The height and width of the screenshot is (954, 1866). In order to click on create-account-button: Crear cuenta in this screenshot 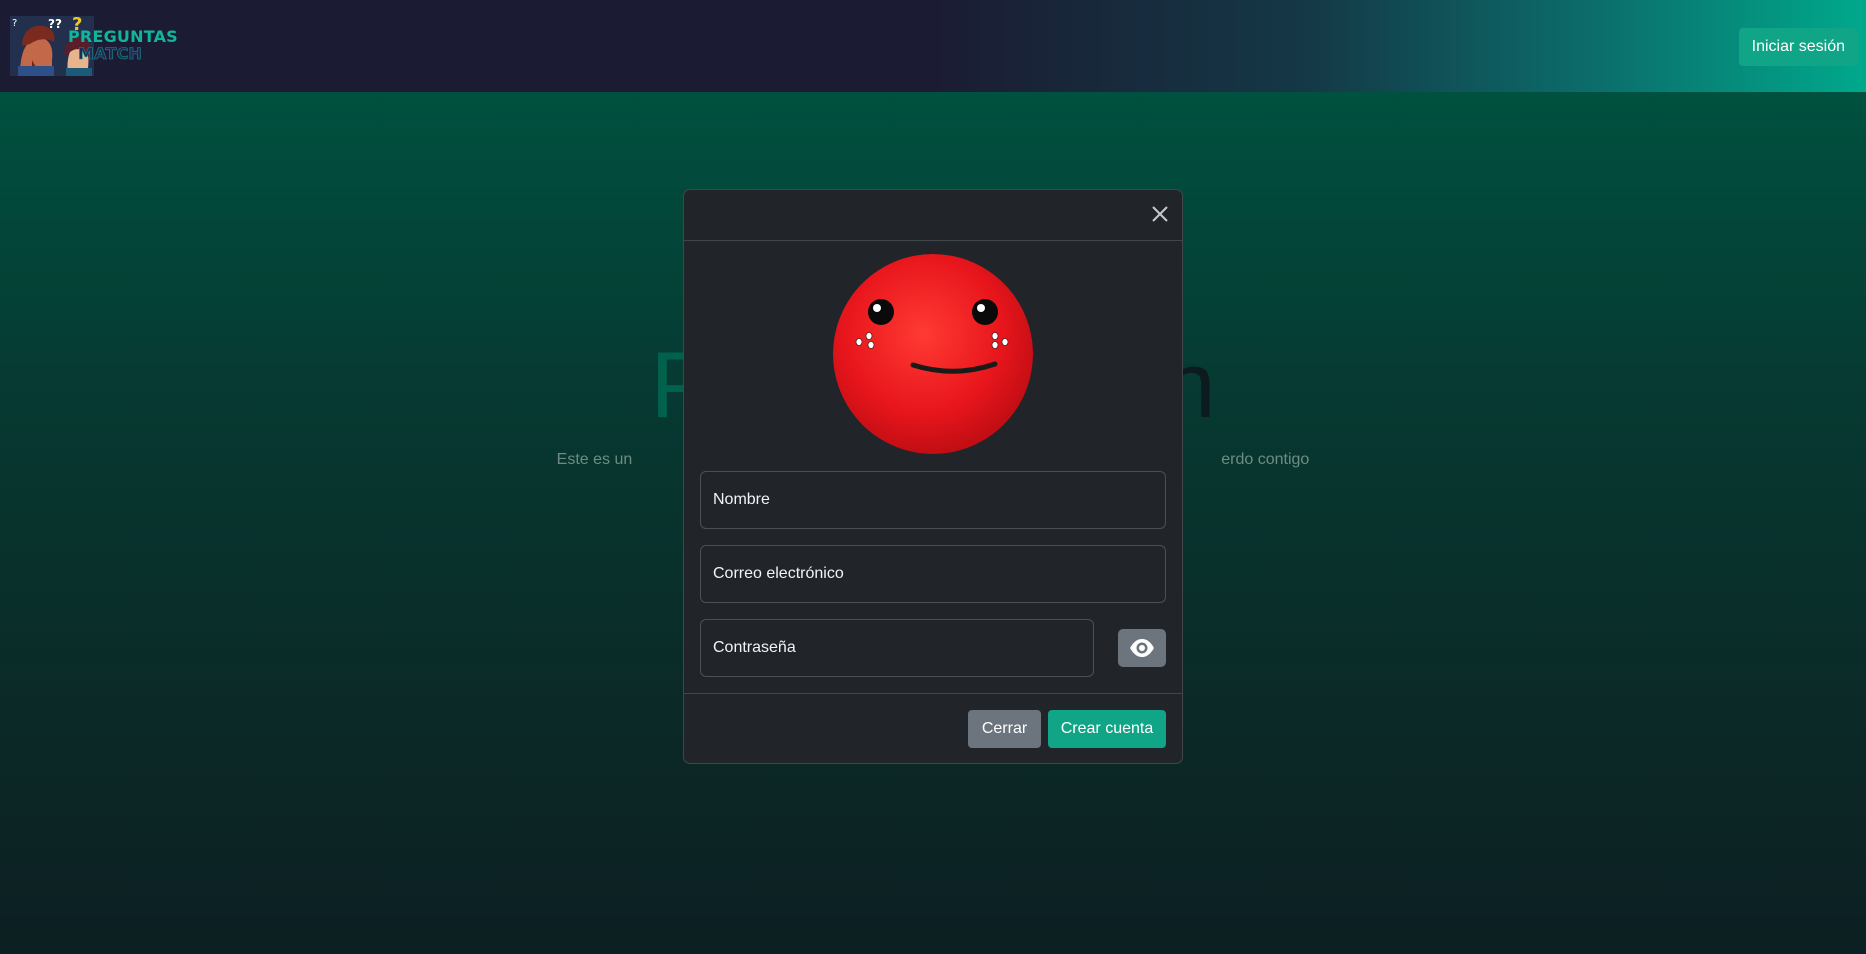, I will do `click(1107, 729)`.